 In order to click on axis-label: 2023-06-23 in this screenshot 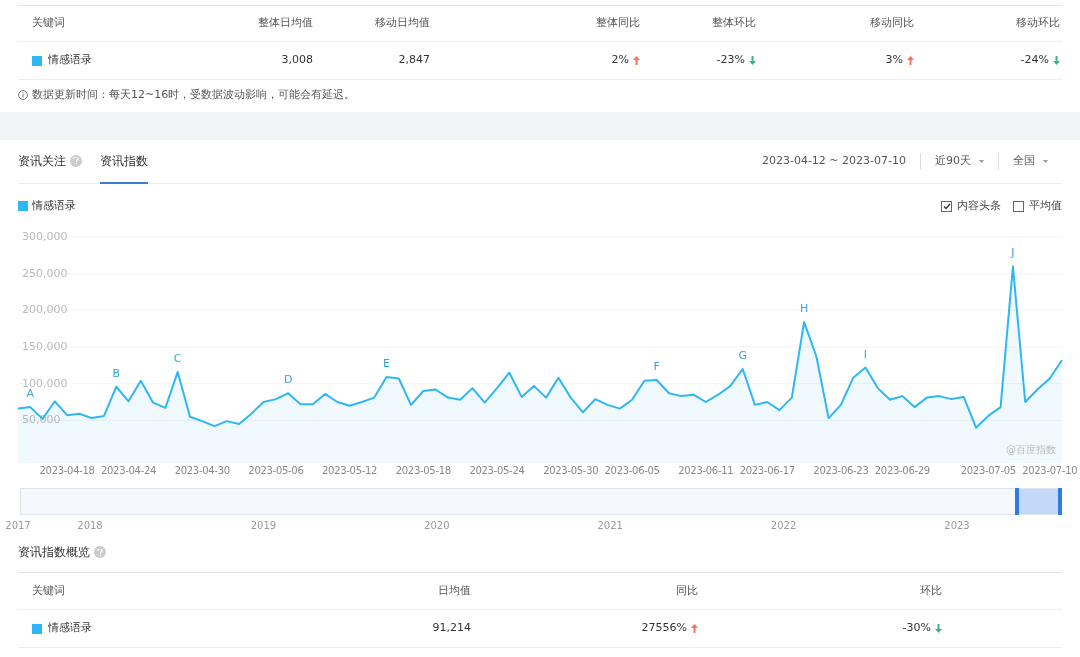, I will do `click(841, 470)`.